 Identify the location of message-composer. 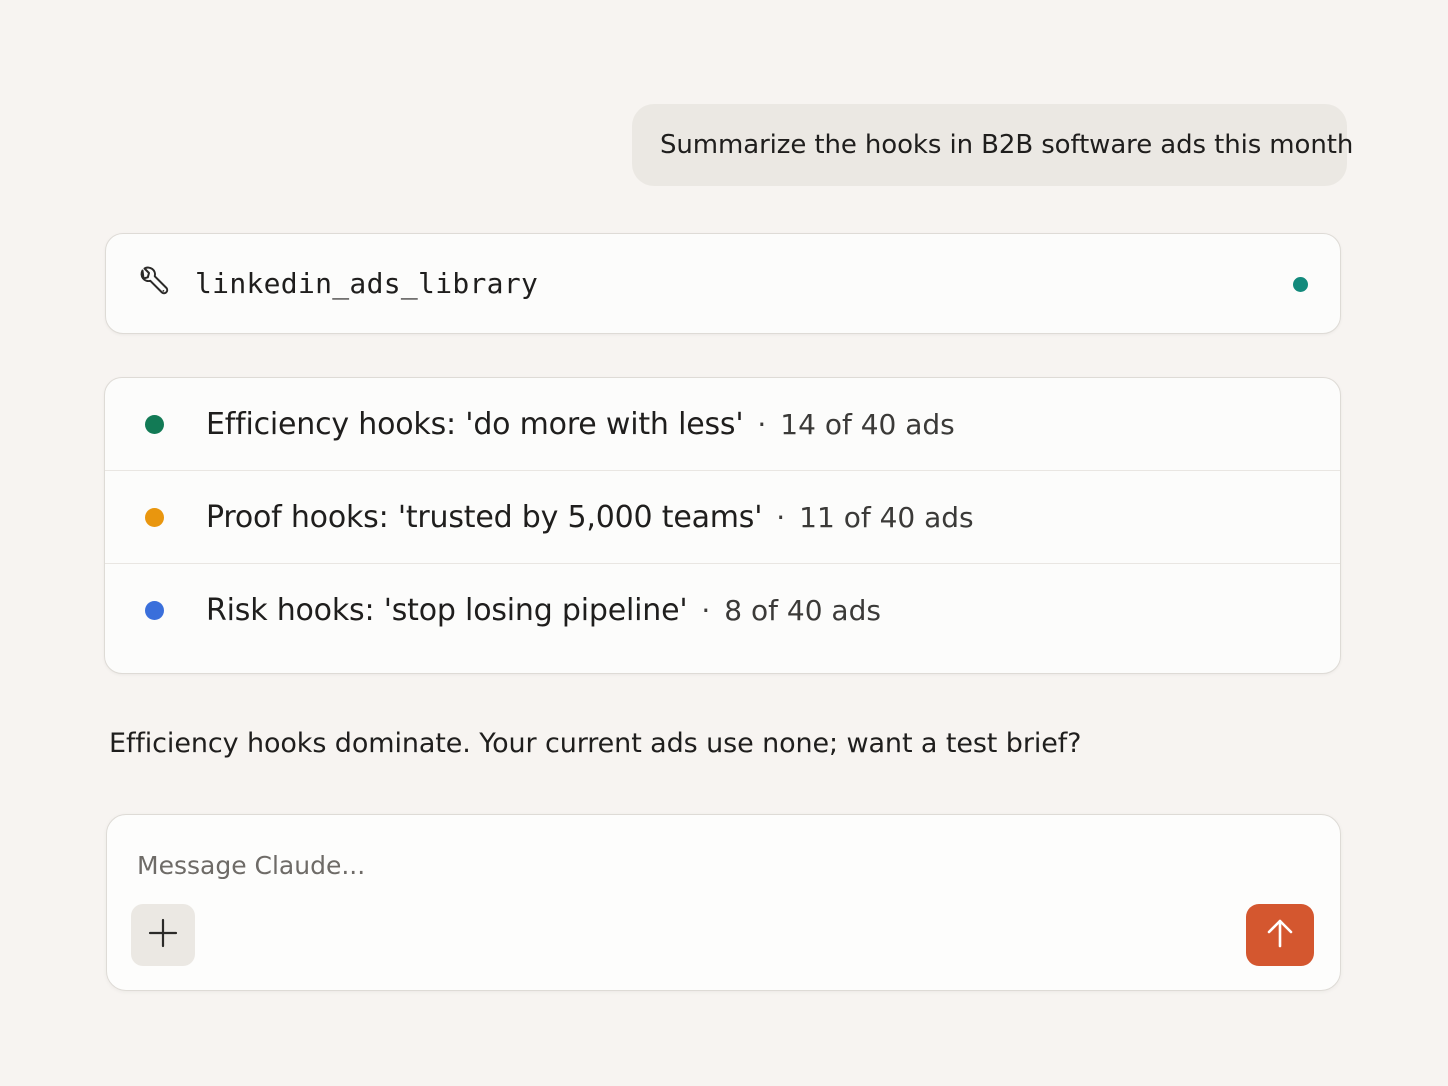
(723, 902).